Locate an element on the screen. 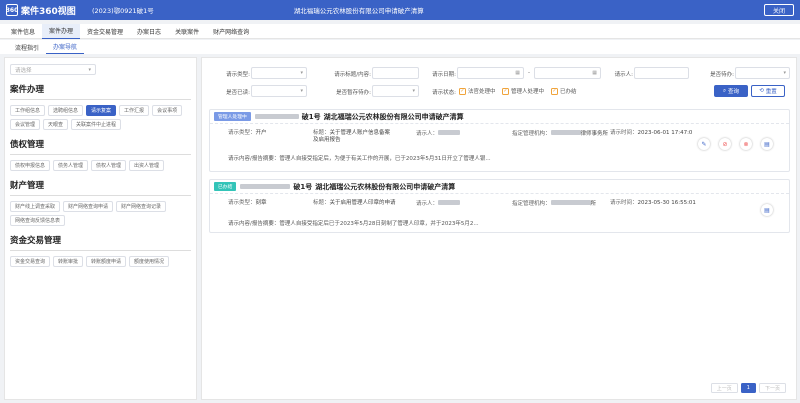  nav-item: 额度使用情况 is located at coordinates (149, 261).